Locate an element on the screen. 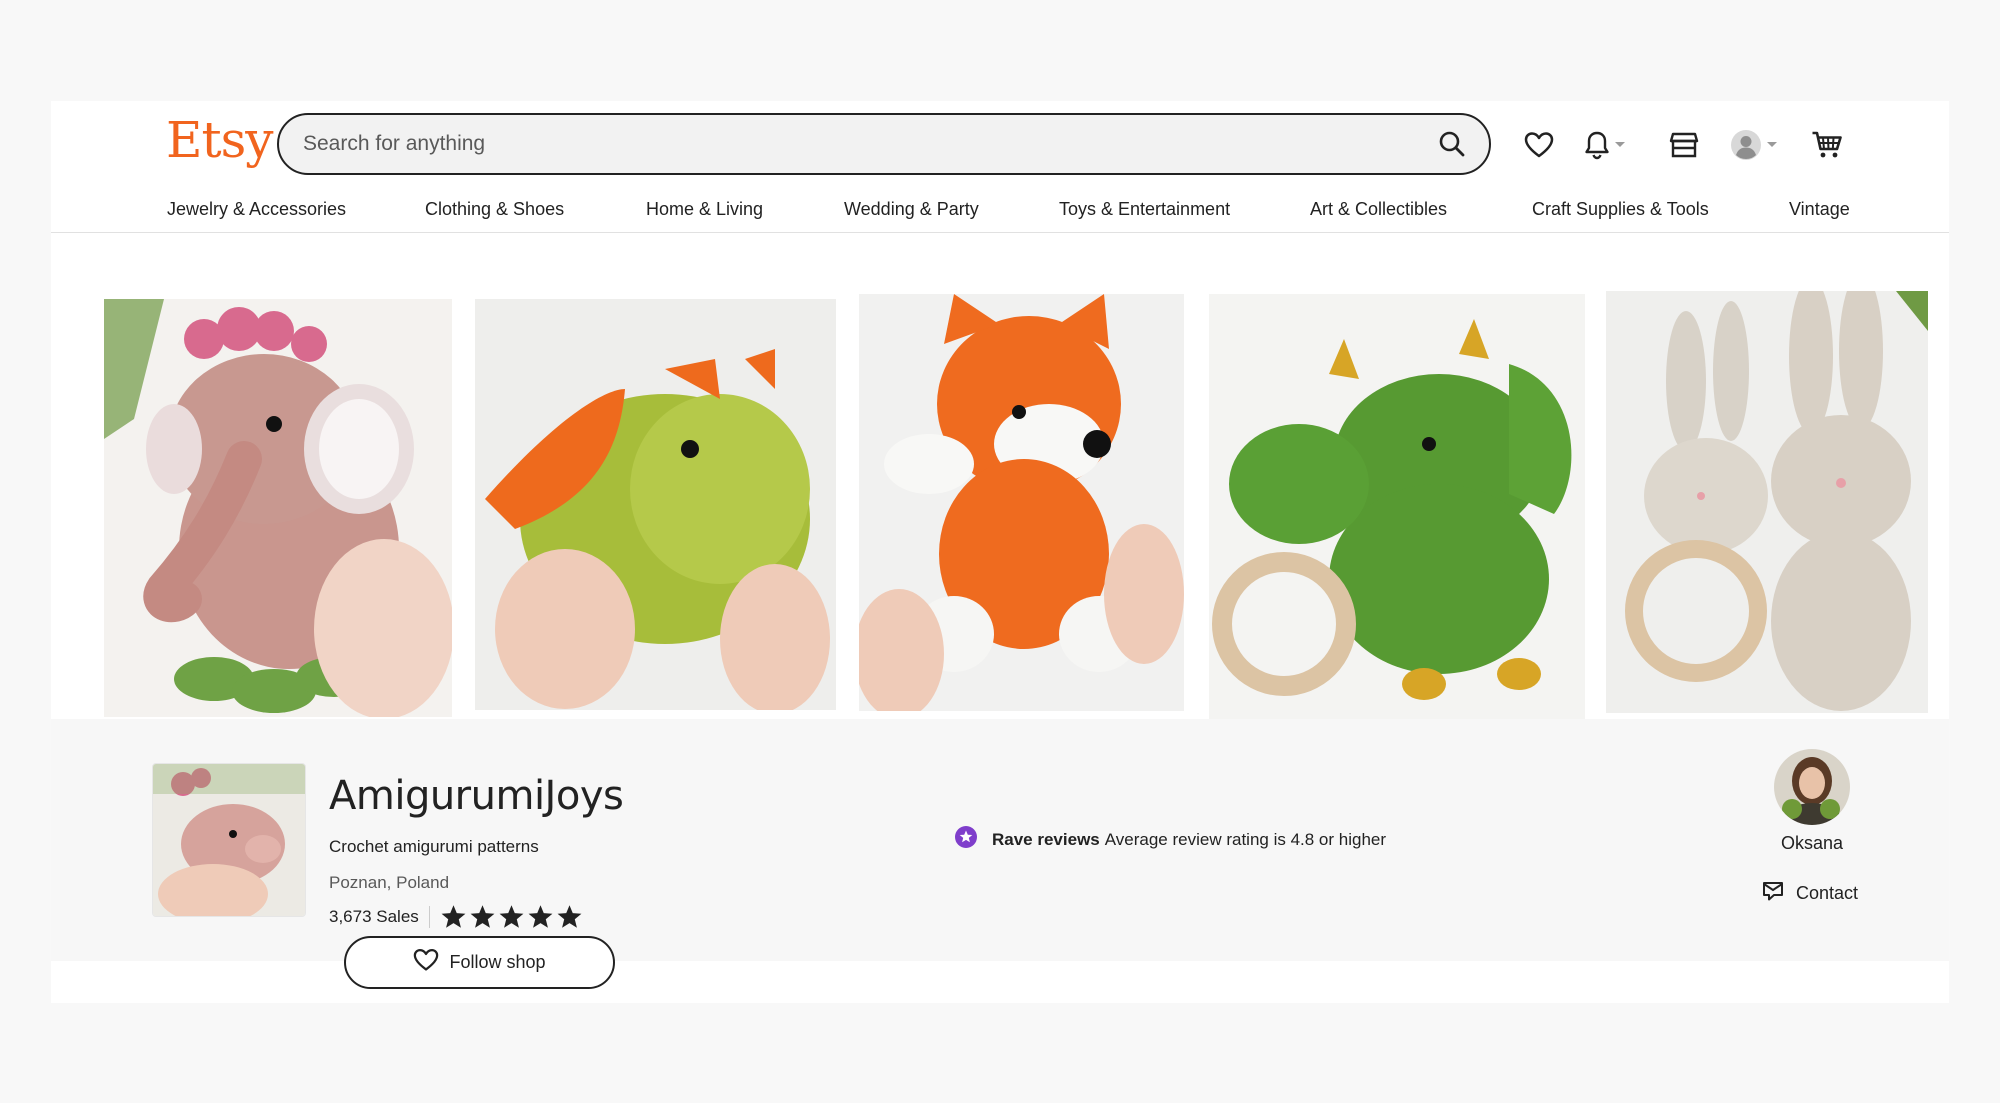 The width and height of the screenshot is (2000, 1103). header-divider is located at coordinates (1000, 232).